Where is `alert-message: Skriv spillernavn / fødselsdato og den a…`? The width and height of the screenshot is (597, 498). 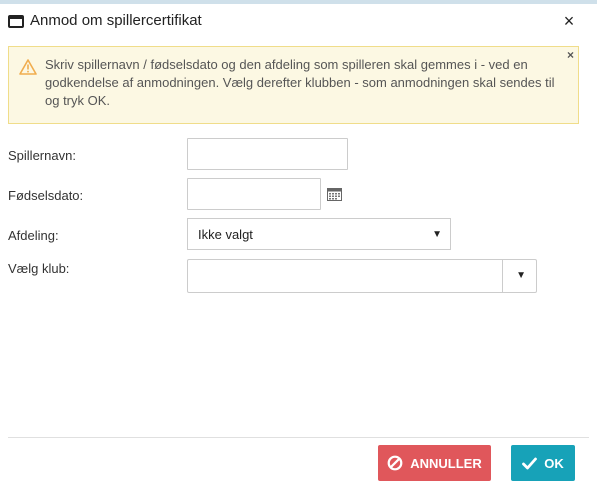 alert-message: Skriv spillernavn / fødselsdato og den a… is located at coordinates (300, 82).